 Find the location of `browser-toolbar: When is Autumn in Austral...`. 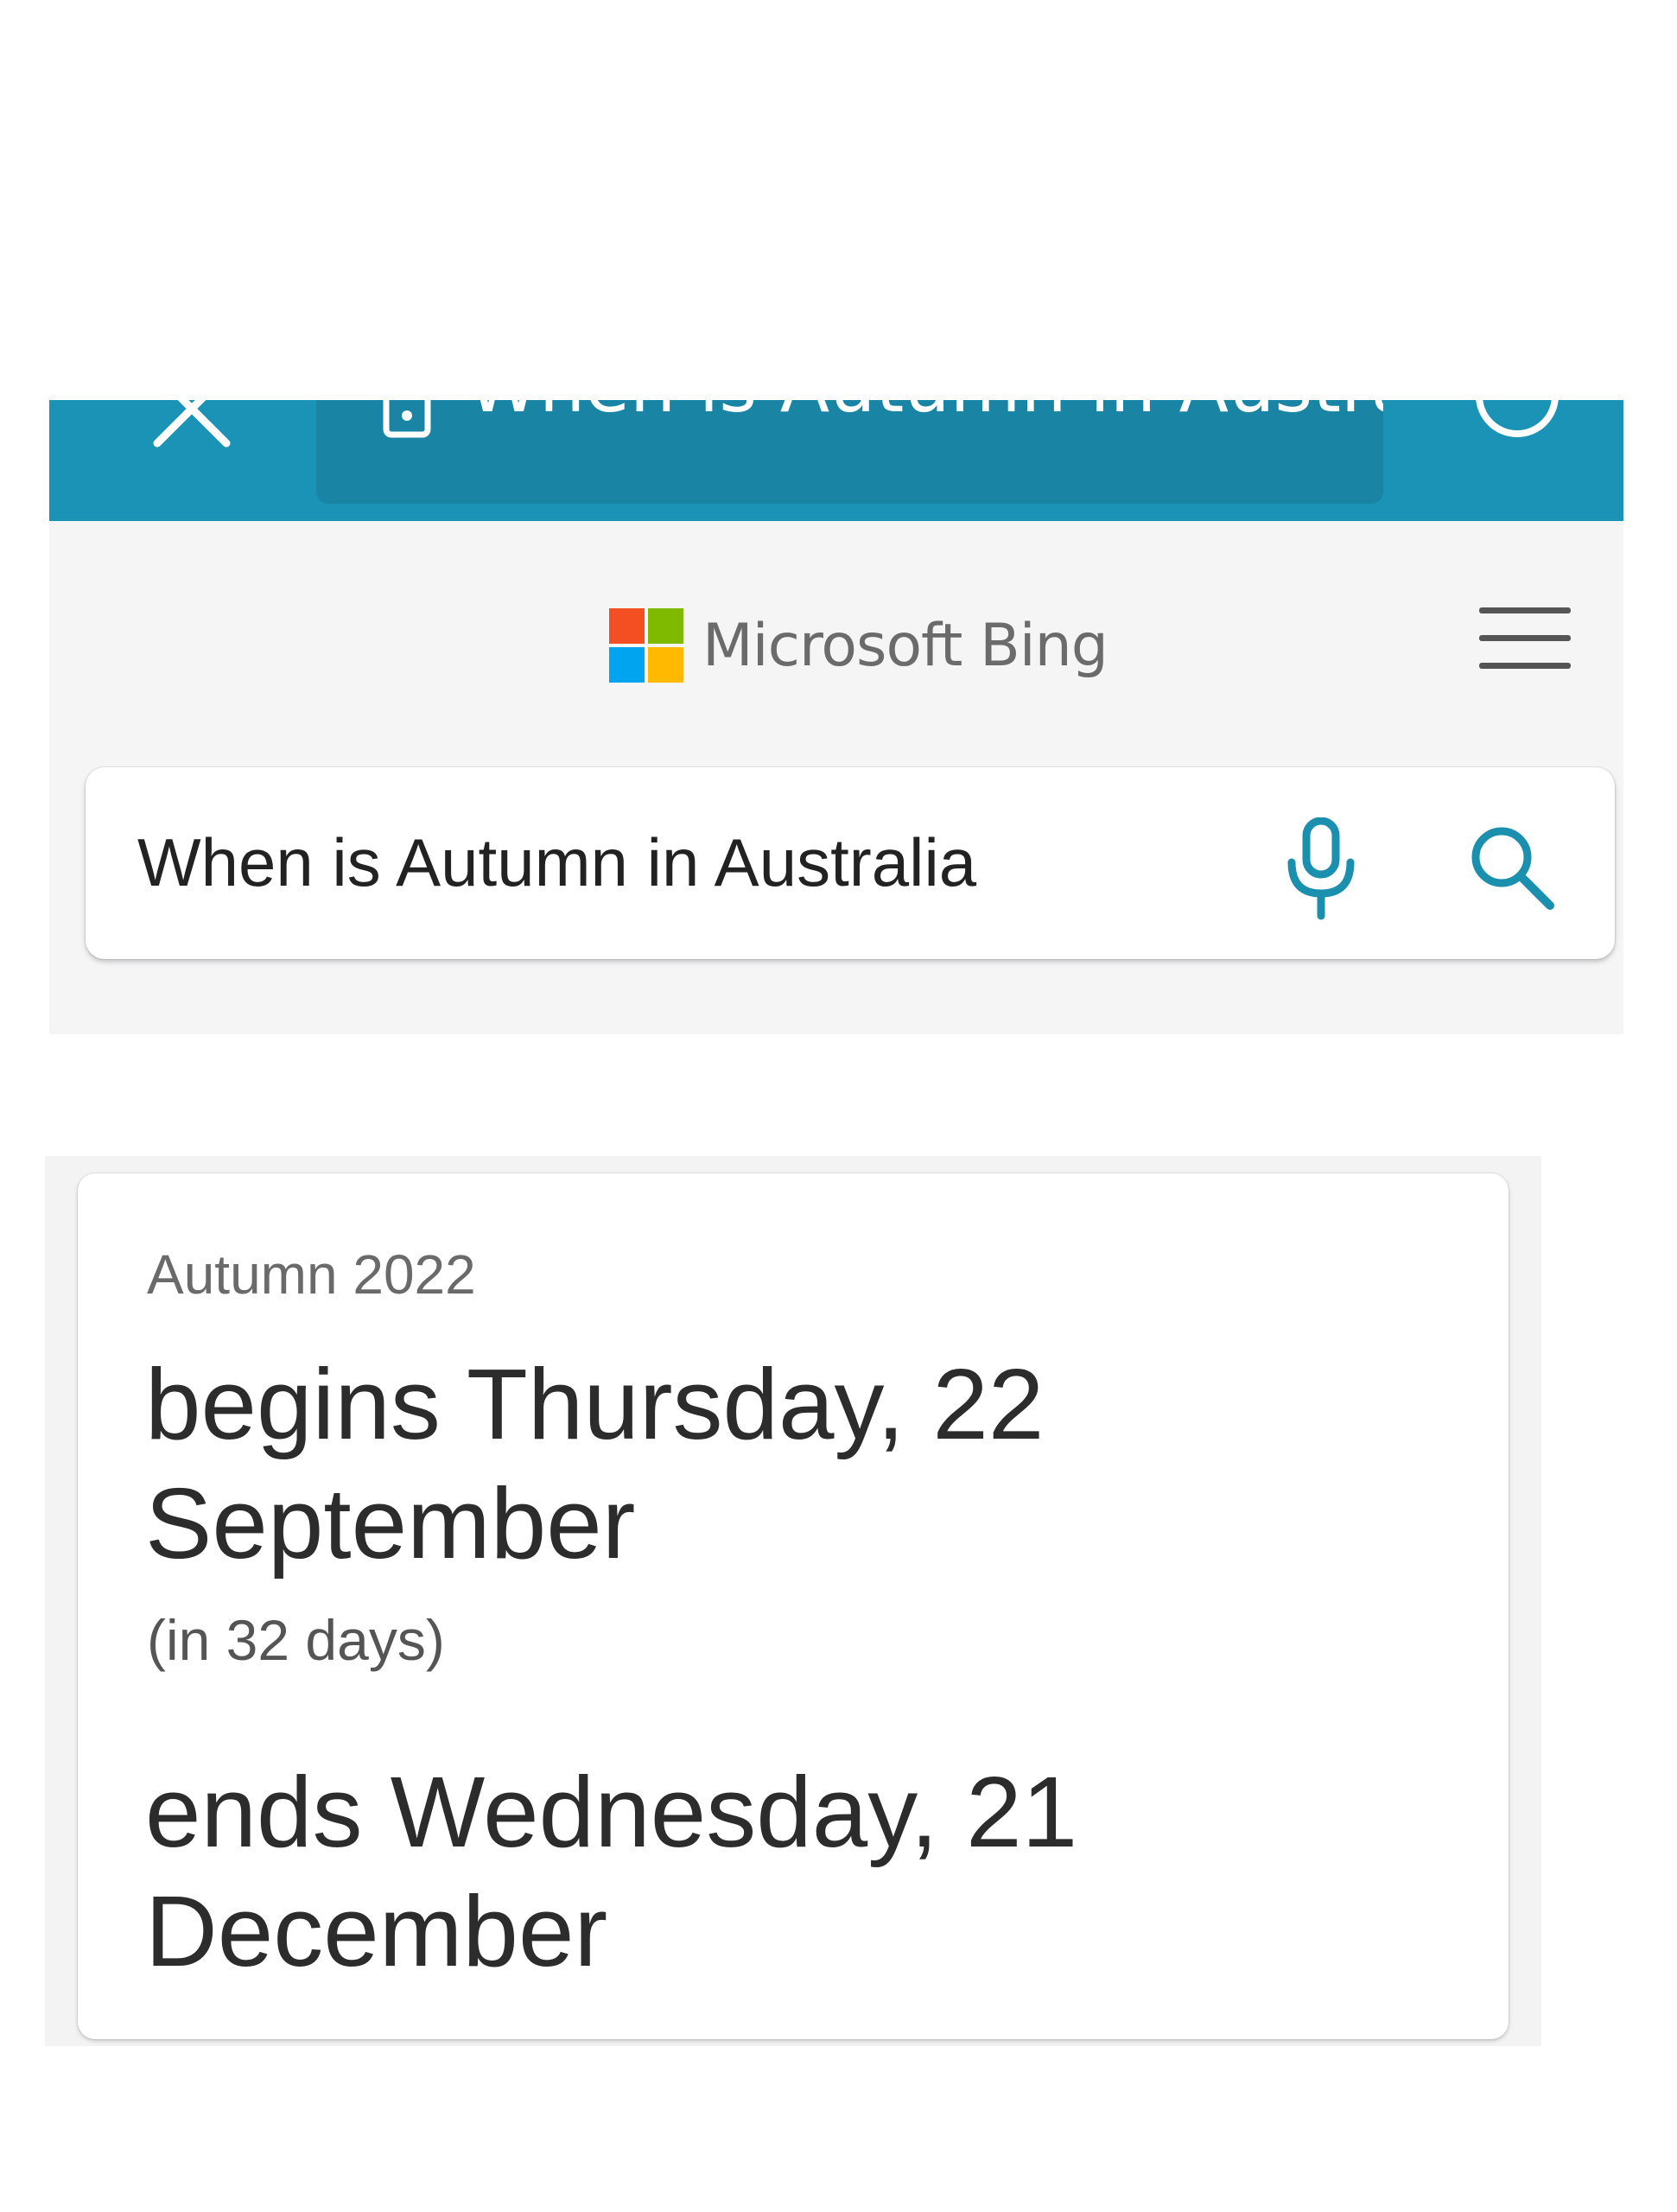

browser-toolbar: When is Autumn in Austral... is located at coordinates (836, 460).